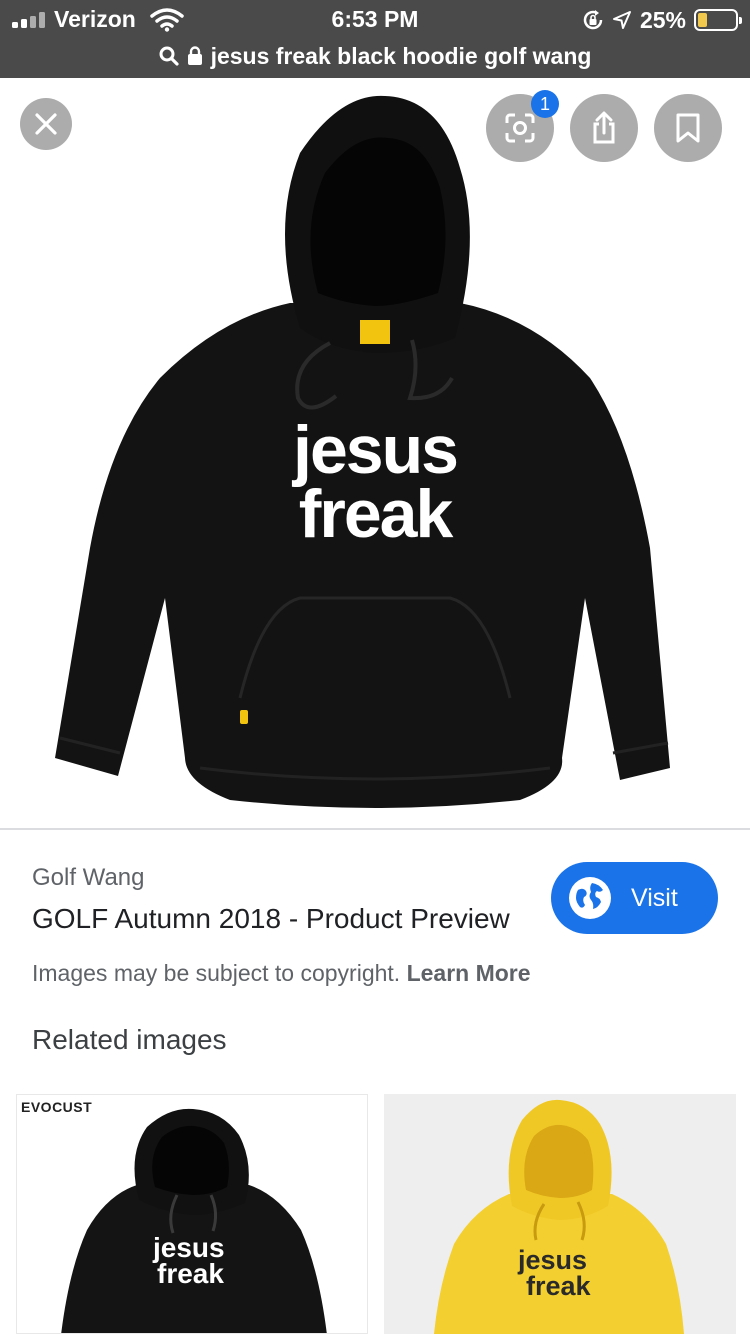  I want to click on share-button, so click(604, 128).